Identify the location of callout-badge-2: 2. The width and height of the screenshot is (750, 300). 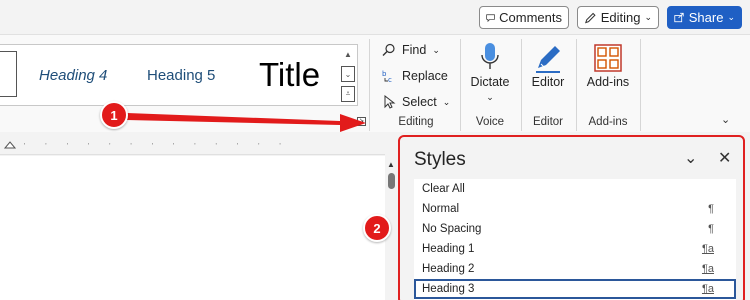
(377, 228).